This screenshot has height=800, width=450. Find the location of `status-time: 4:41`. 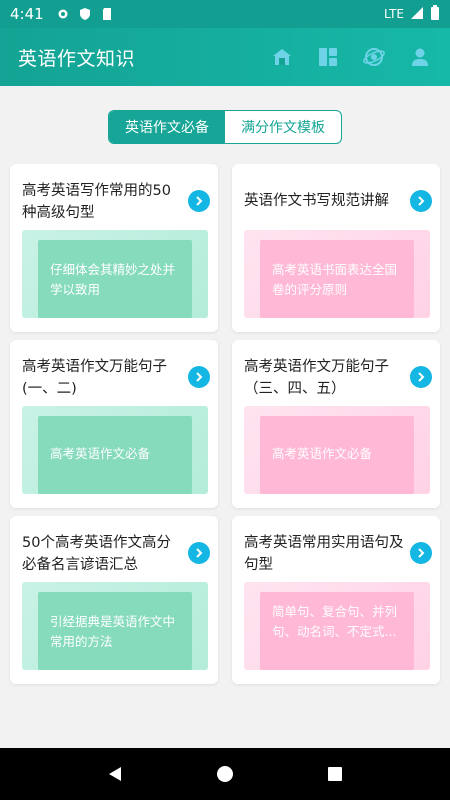

status-time: 4:41 is located at coordinates (27, 14).